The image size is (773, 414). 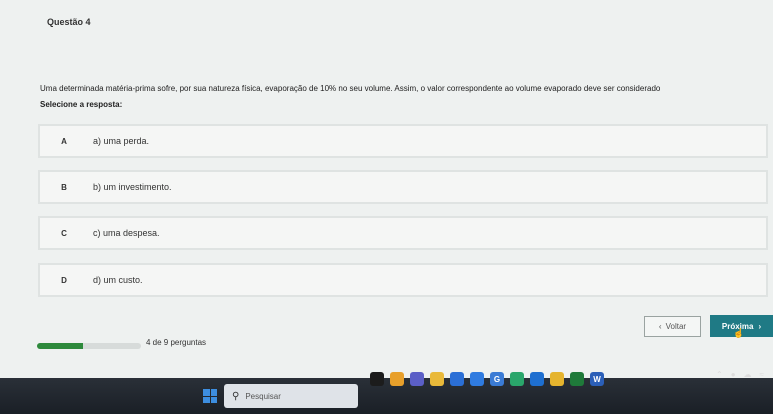 I want to click on task-view-icon, so click(x=377, y=379).